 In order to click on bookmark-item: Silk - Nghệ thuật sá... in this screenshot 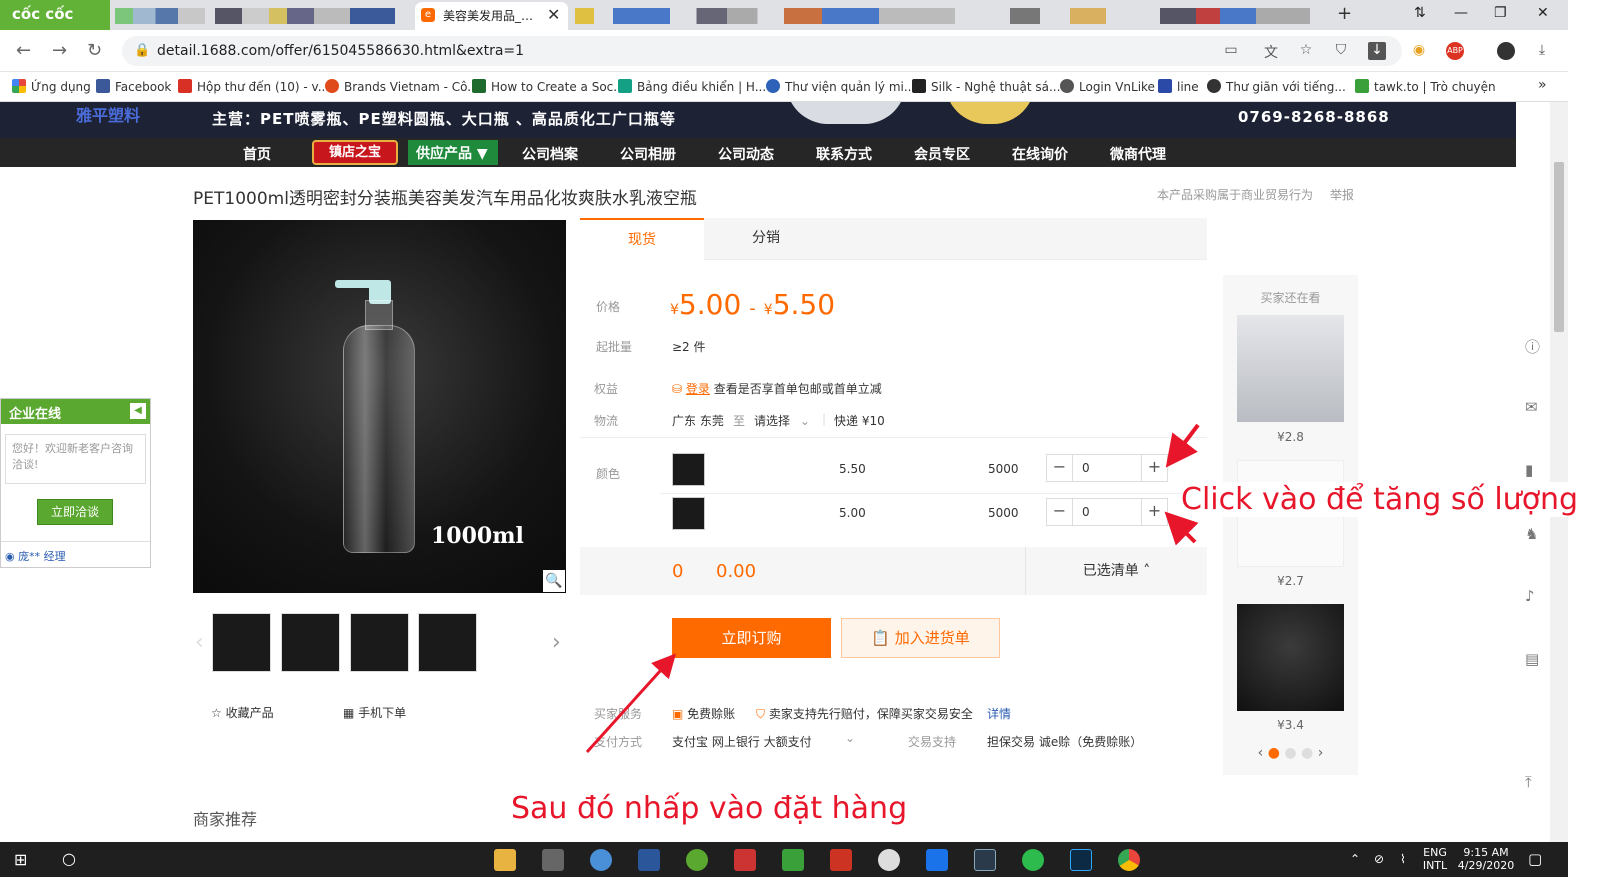, I will do `click(986, 86)`.